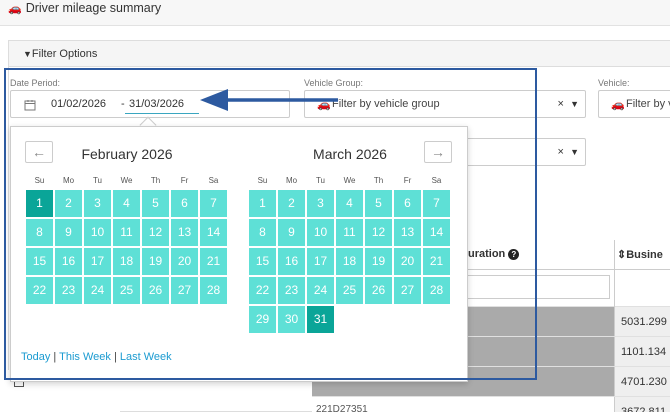 Image resolution: width=670 pixels, height=412 pixels. What do you see at coordinates (27, 54) in the screenshot?
I see `filter-icon: ▼` at bounding box center [27, 54].